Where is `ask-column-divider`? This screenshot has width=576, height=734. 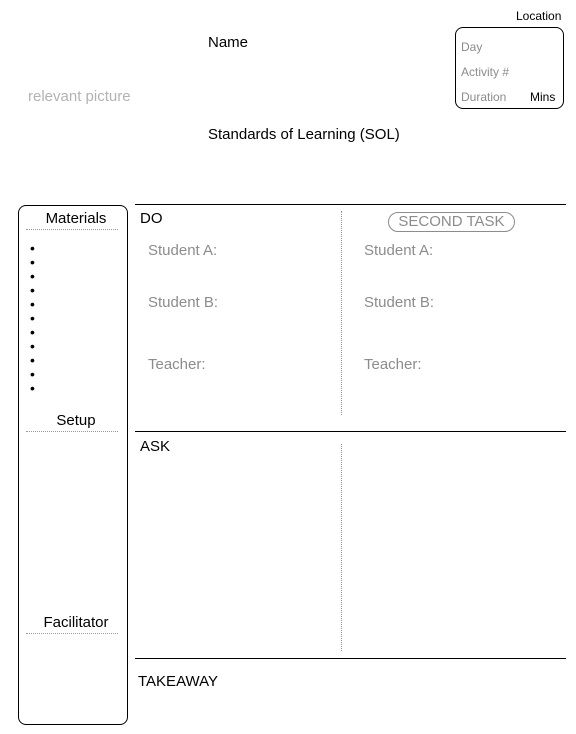 ask-column-divider is located at coordinates (341, 547).